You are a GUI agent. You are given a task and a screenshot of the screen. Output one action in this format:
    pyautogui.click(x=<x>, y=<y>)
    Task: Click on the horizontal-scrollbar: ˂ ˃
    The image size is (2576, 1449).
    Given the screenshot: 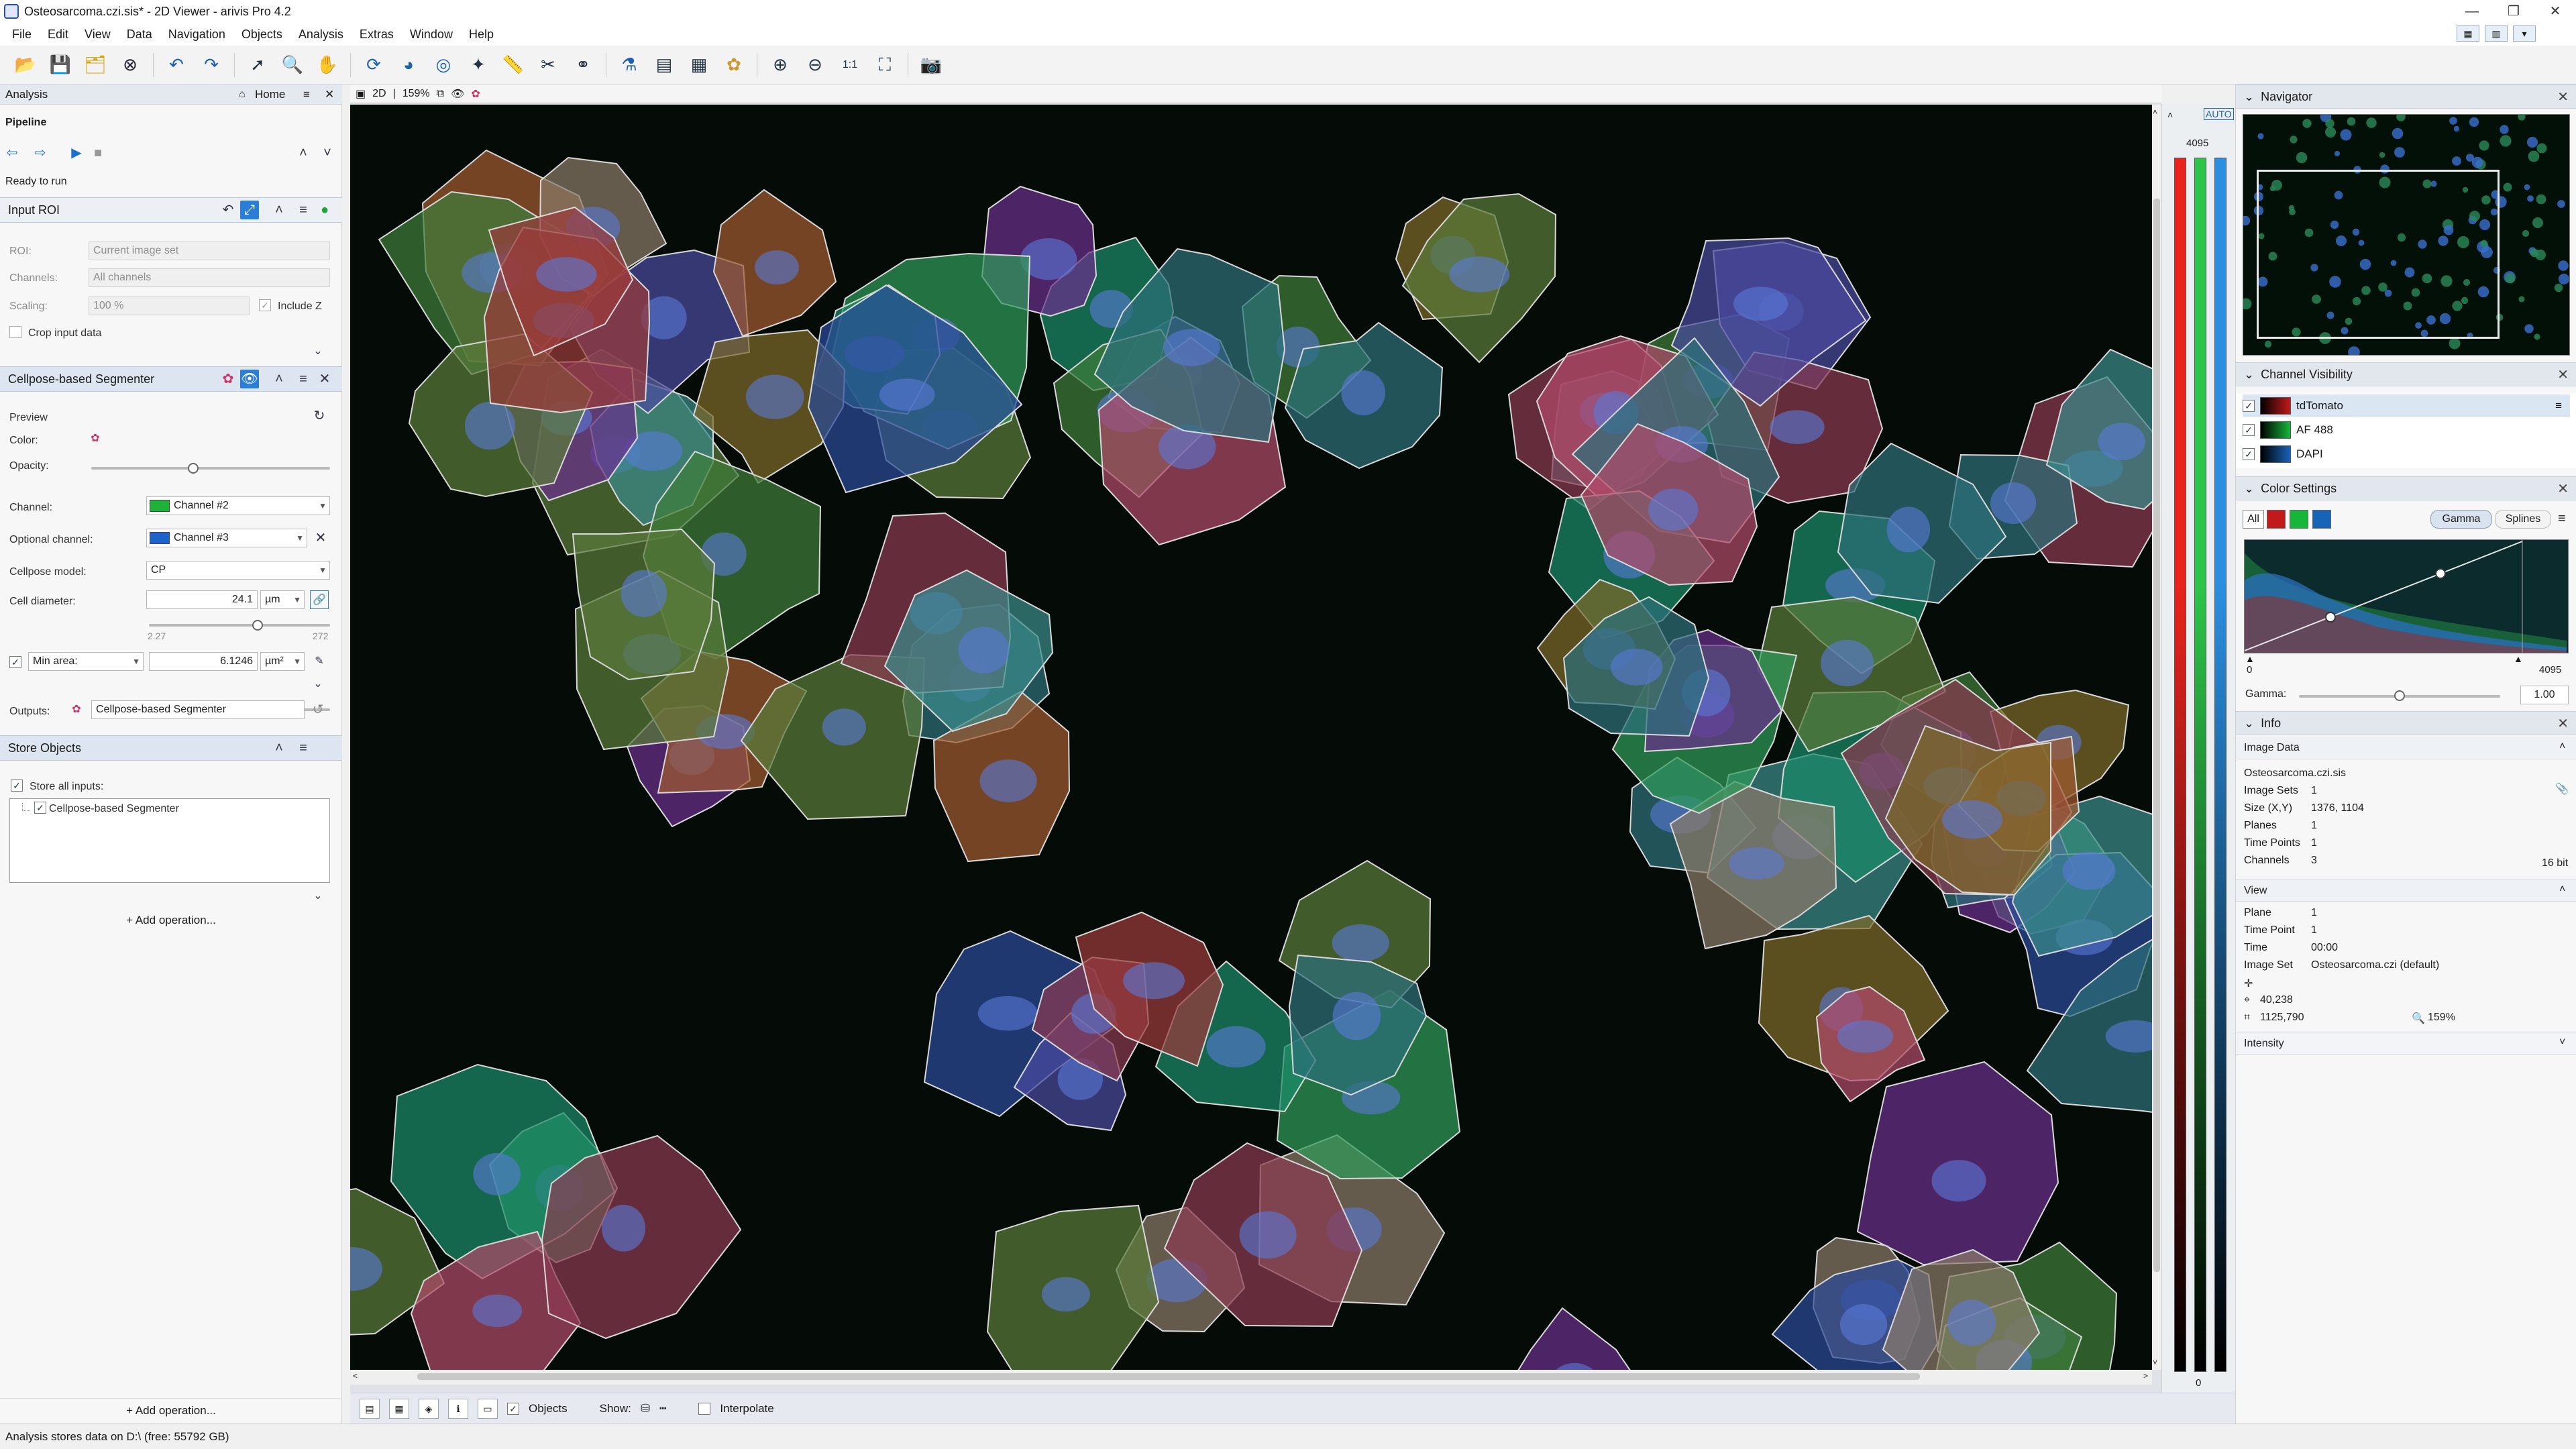 What is the action you would take?
    pyautogui.click(x=1251, y=1377)
    